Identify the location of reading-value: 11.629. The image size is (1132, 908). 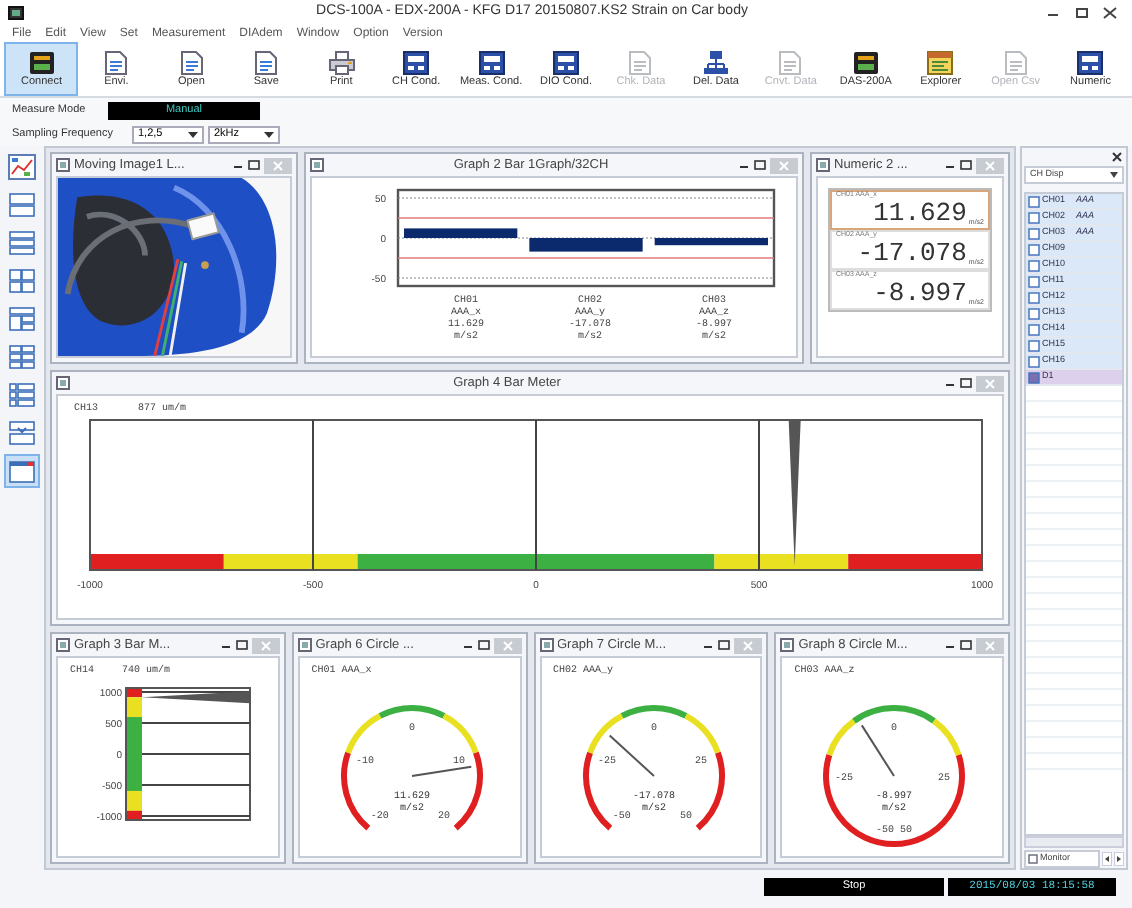
(920, 213).